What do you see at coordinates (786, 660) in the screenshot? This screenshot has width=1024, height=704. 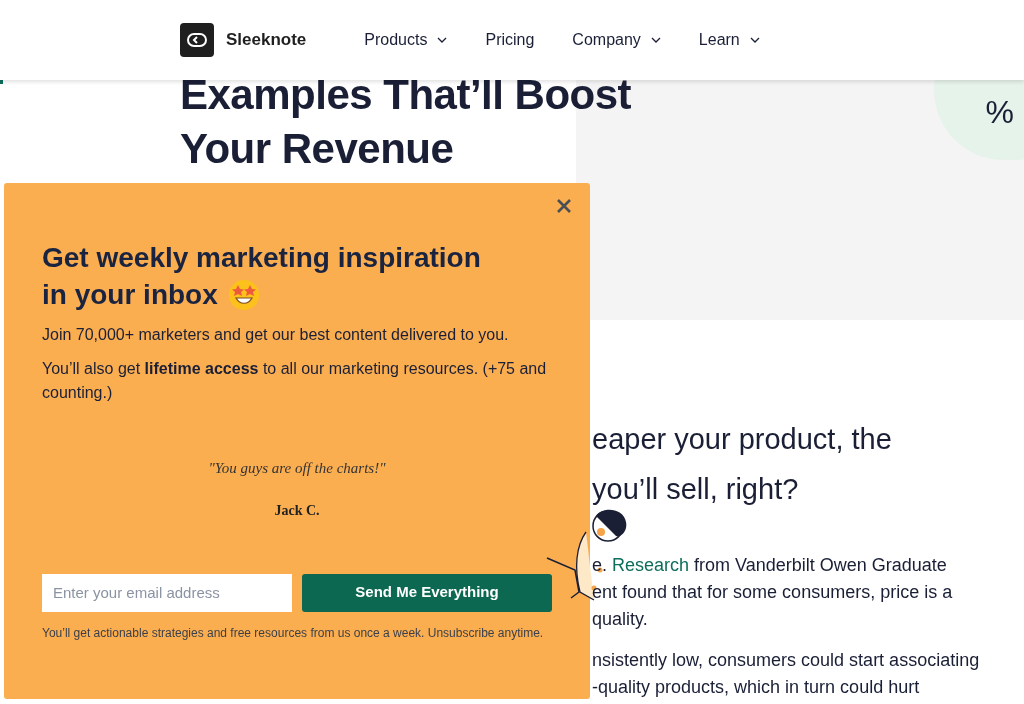 I see `paragraph-text: nsistently low, consumers could start associating` at bounding box center [786, 660].